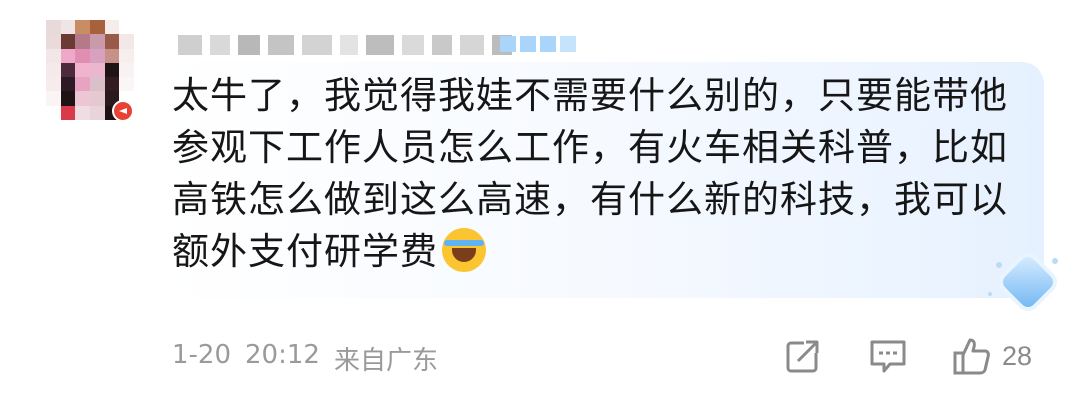  I want to click on like-button: 28, so click(992, 356).